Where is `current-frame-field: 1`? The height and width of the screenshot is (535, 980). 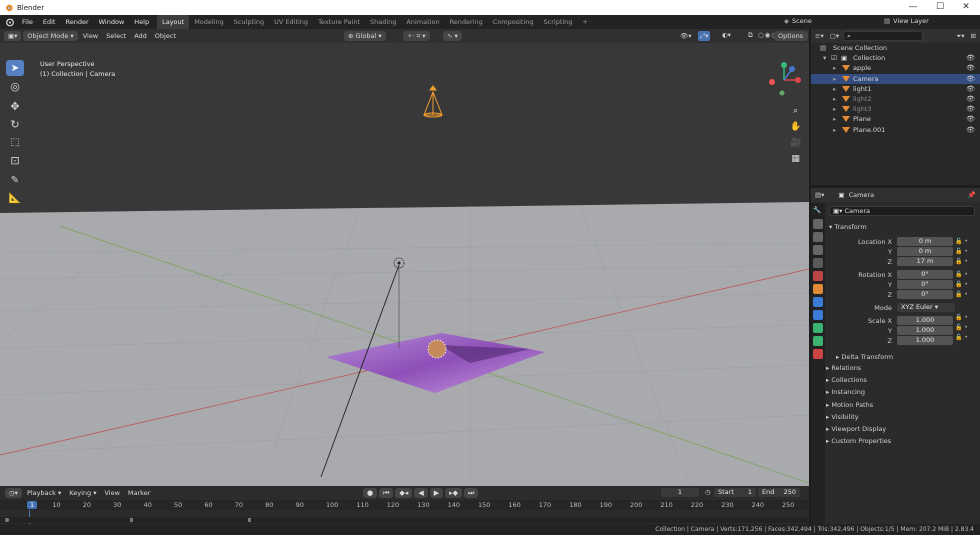
current-frame-field: 1 is located at coordinates (680, 492).